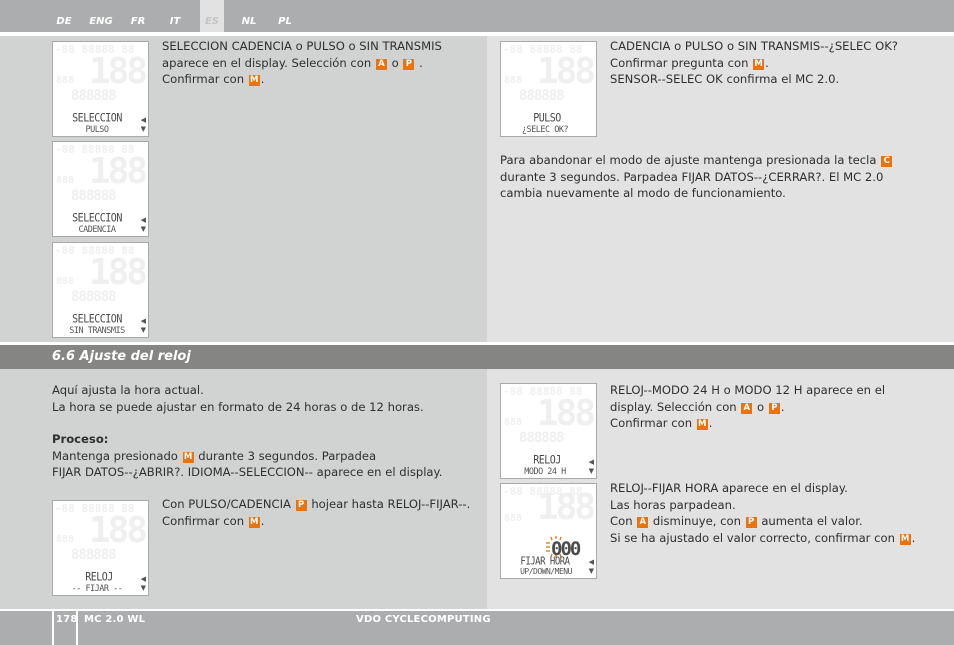 This screenshot has width=954, height=645. What do you see at coordinates (812, 521) in the screenshot?
I see `text-span: aumenta el valor.` at bounding box center [812, 521].